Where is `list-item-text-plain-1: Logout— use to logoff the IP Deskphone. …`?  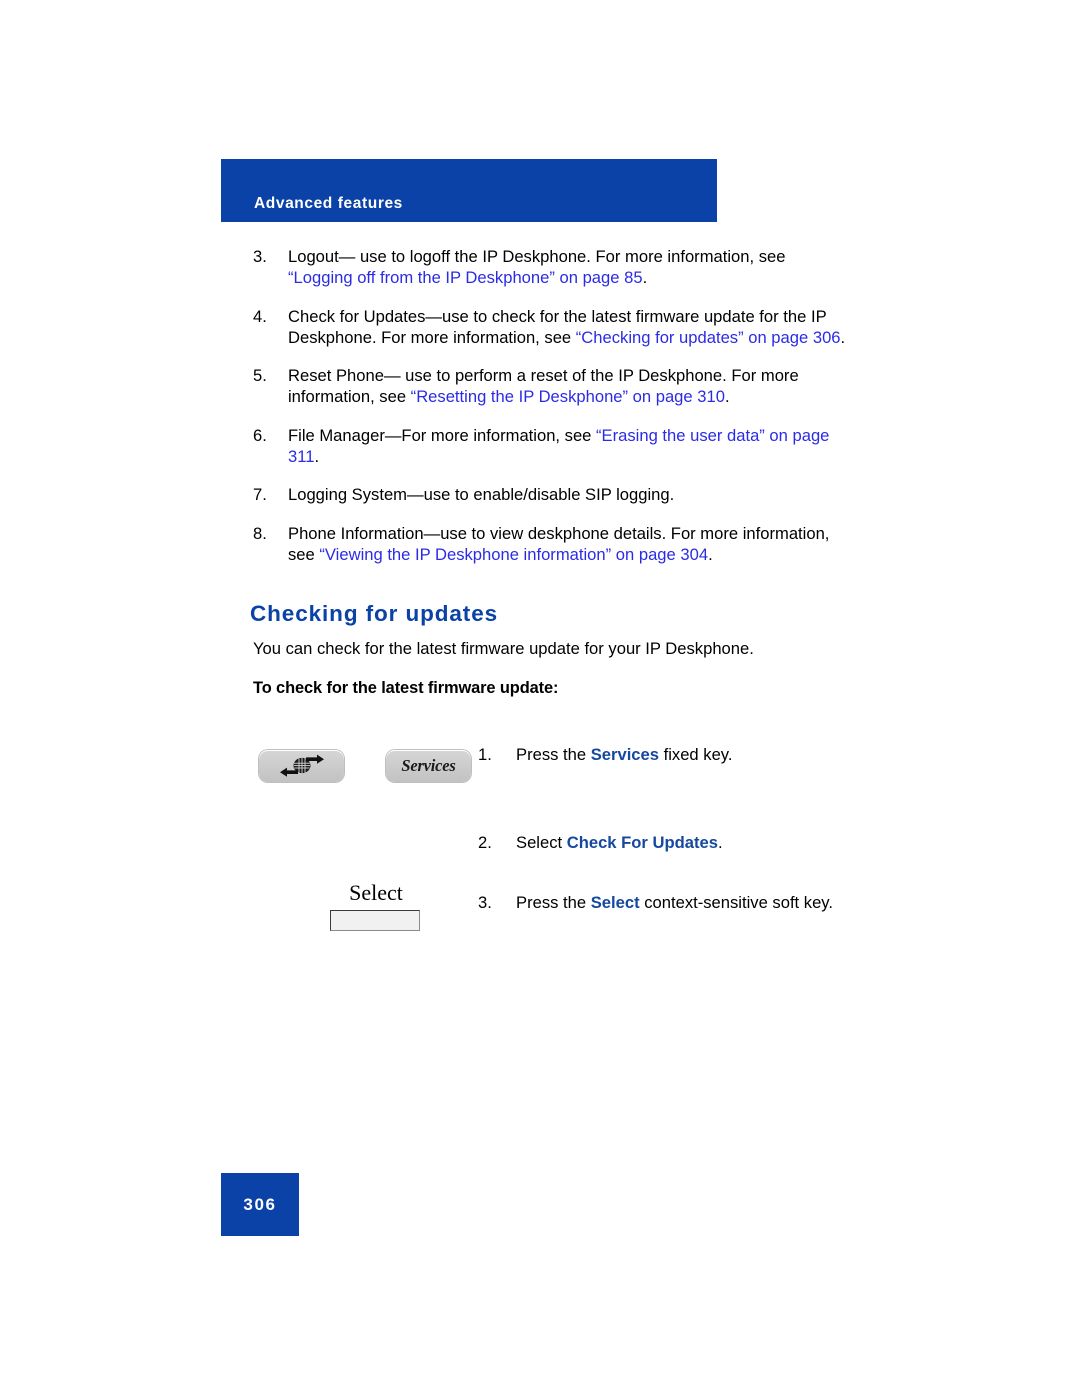 list-item-text-plain-1: Logout— use to logoff the IP Deskphone. … is located at coordinates (537, 256).